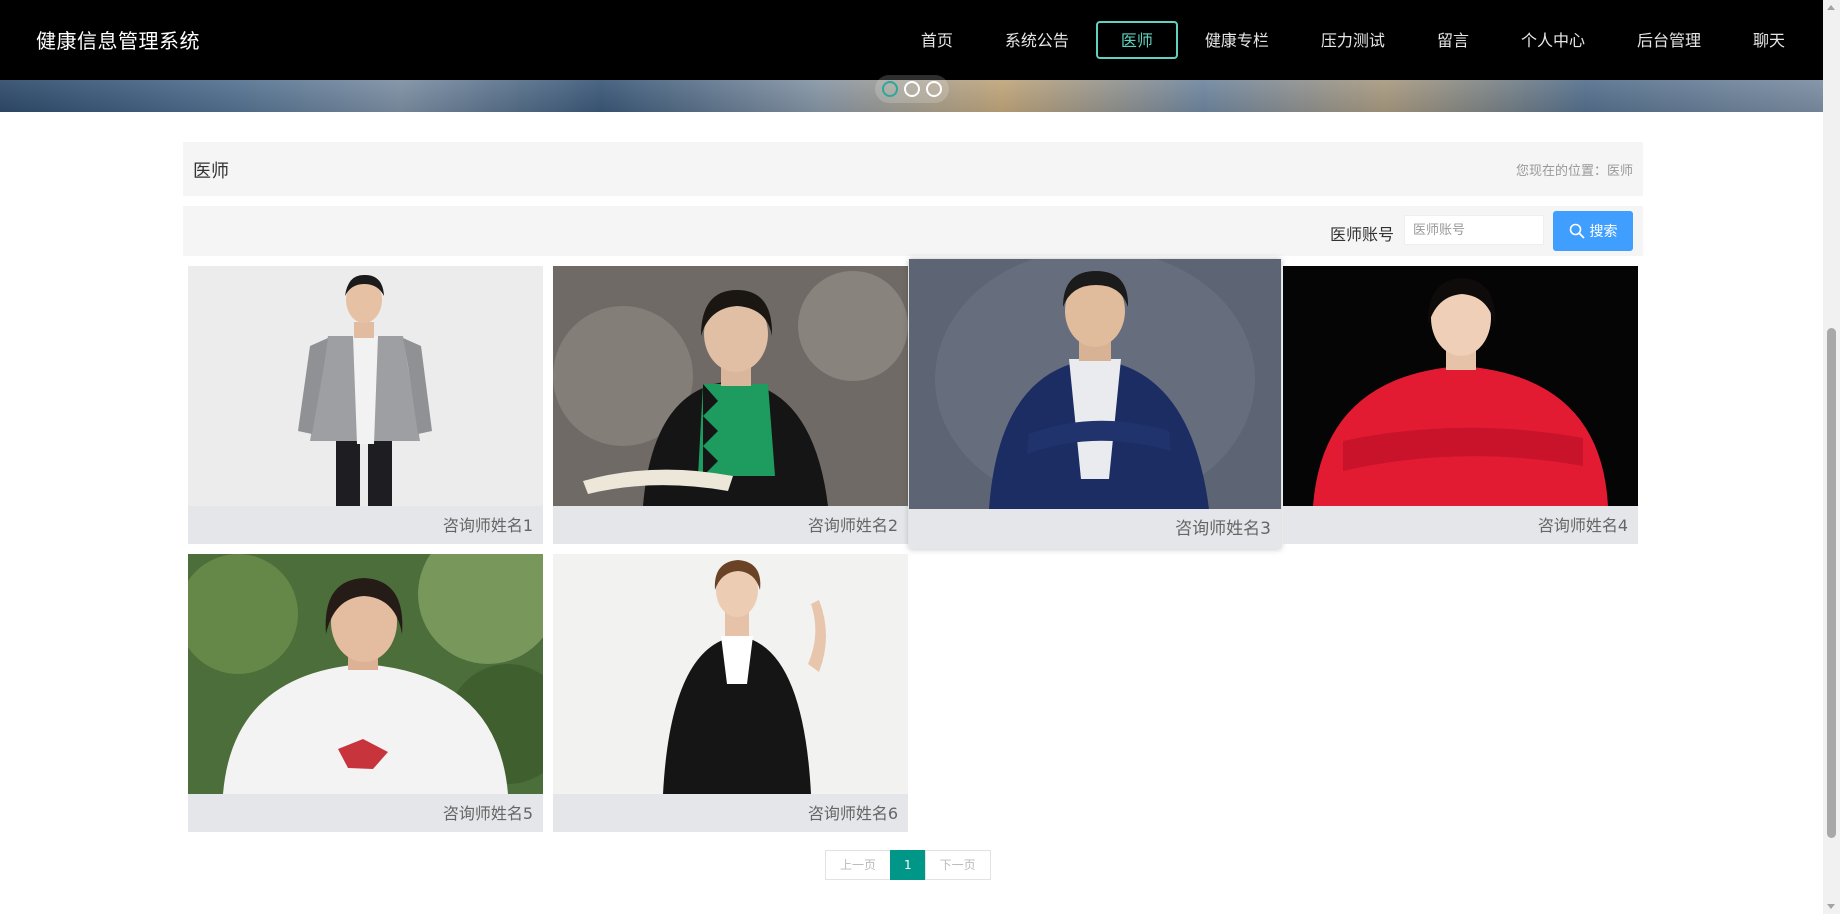 This screenshot has width=1840, height=914. What do you see at coordinates (1136, 40) in the screenshot?
I see `nav-item-doctors: 医师` at bounding box center [1136, 40].